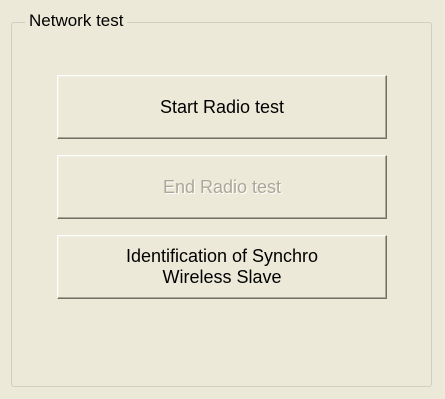  I want to click on start-radio-test-button: Start Radio test, so click(222, 107).